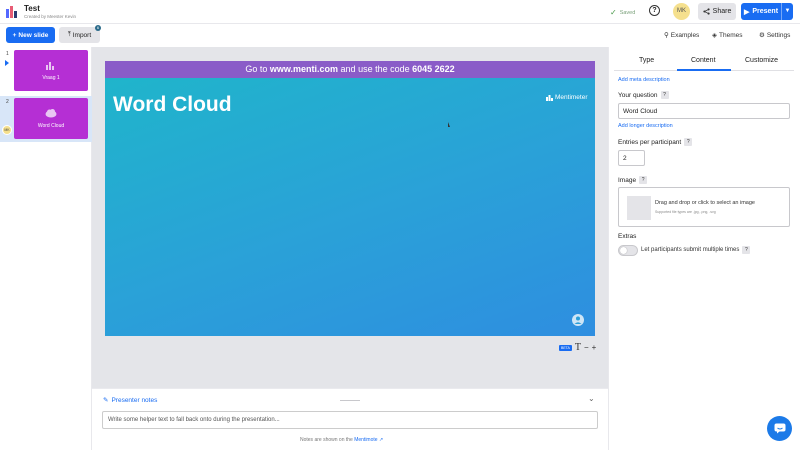 This screenshot has width=800, height=450. Describe the element at coordinates (257, 69) in the screenshot. I see `code-prefix: Go to` at that location.